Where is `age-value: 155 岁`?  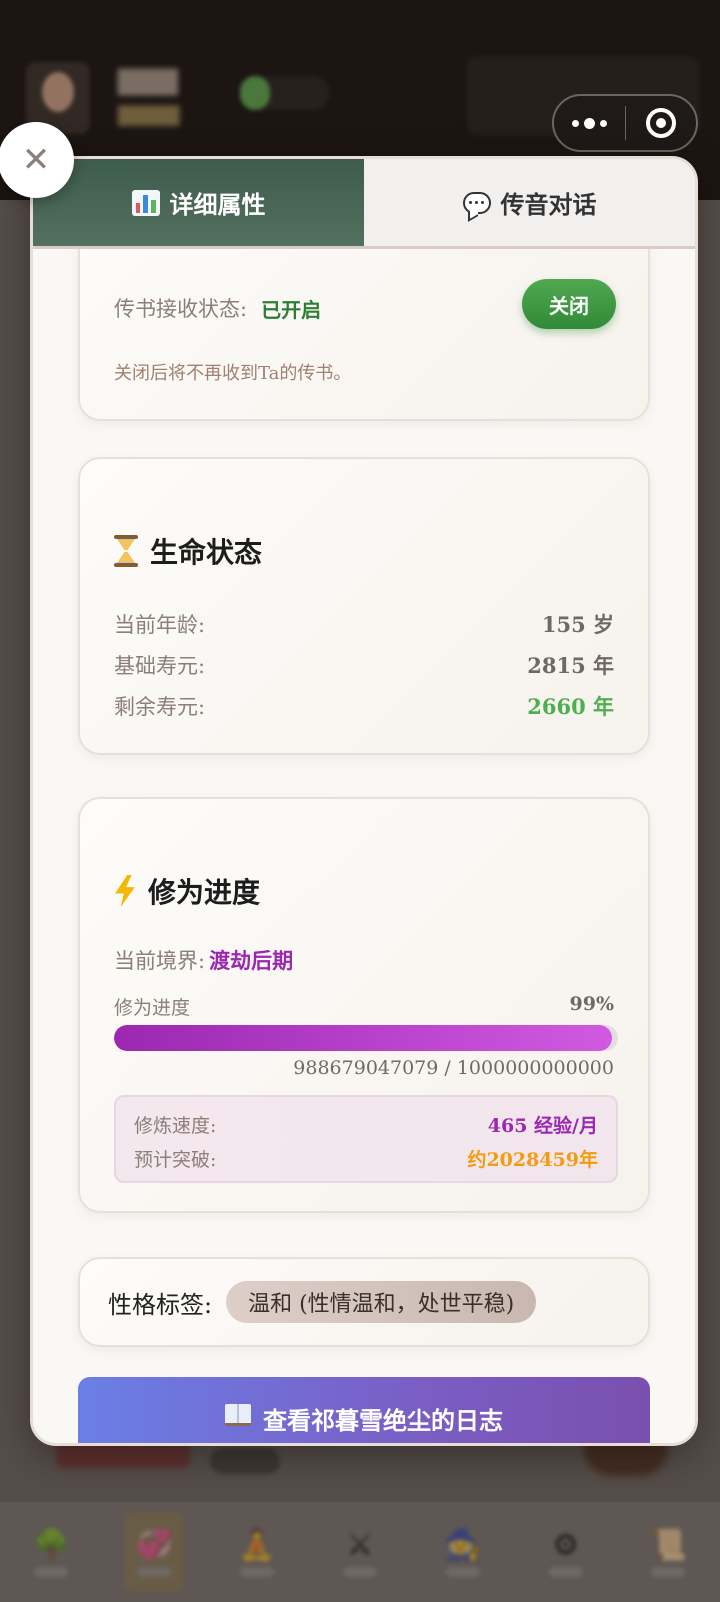
age-value: 155 岁 is located at coordinates (577, 624).